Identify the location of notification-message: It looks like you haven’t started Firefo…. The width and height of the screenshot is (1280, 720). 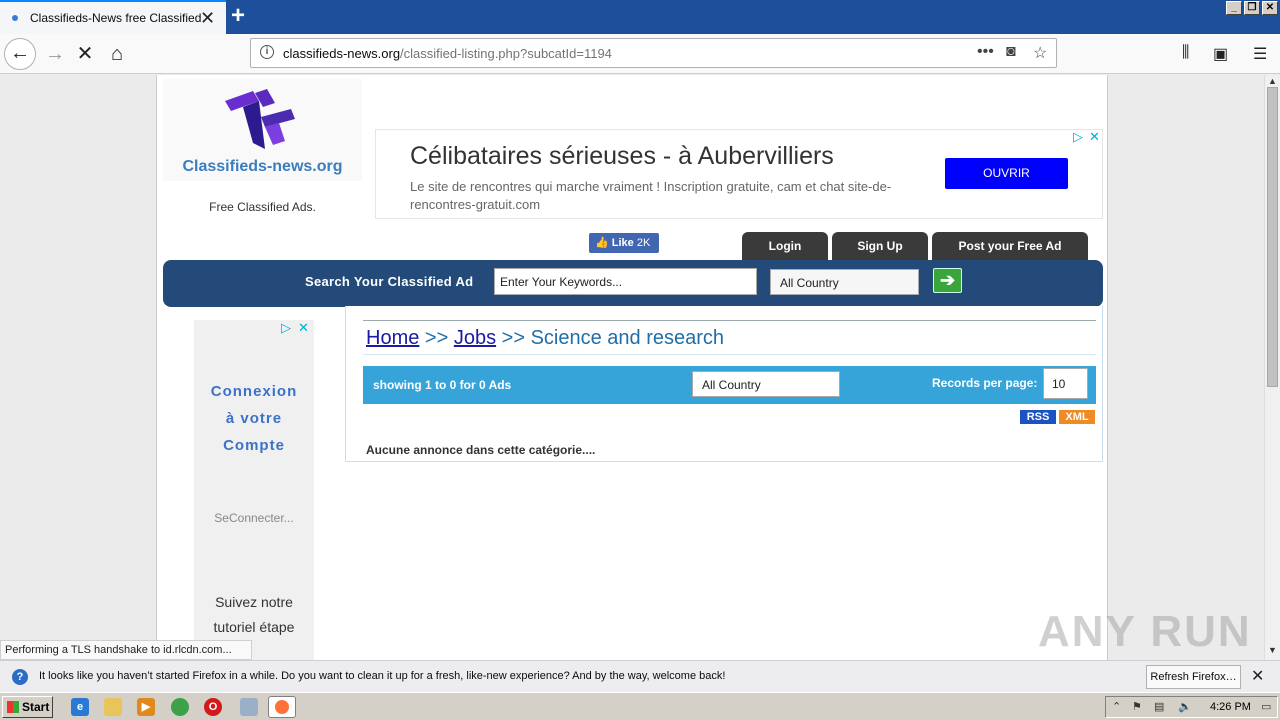
(382, 676).